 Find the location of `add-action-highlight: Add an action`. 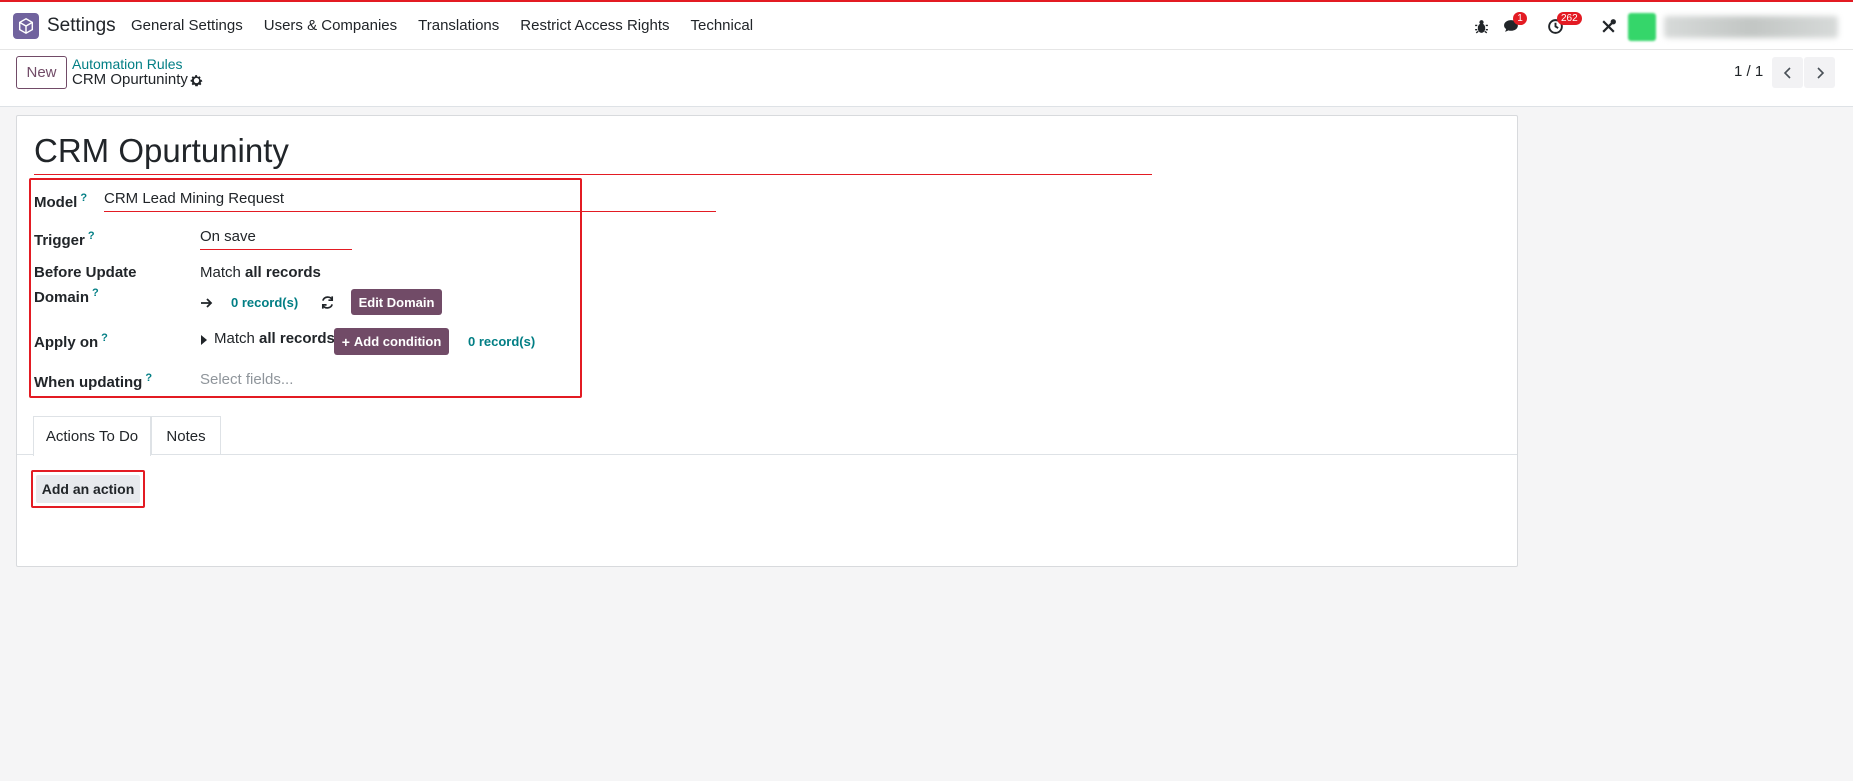

add-action-highlight: Add an action is located at coordinates (88, 489).